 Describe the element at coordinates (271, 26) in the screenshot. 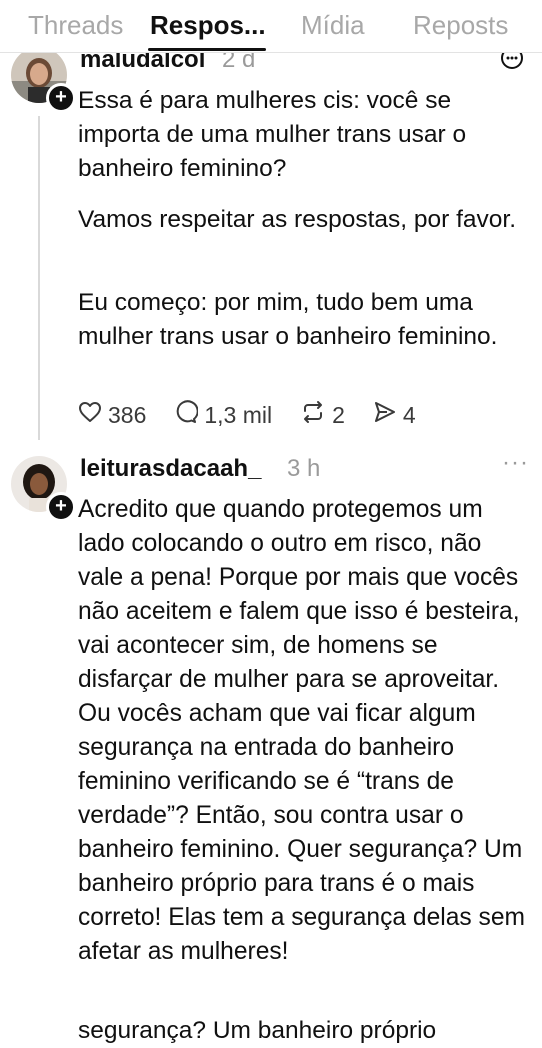

I see `profile-tabs: Threads Respos... Mídia Reposts` at that location.